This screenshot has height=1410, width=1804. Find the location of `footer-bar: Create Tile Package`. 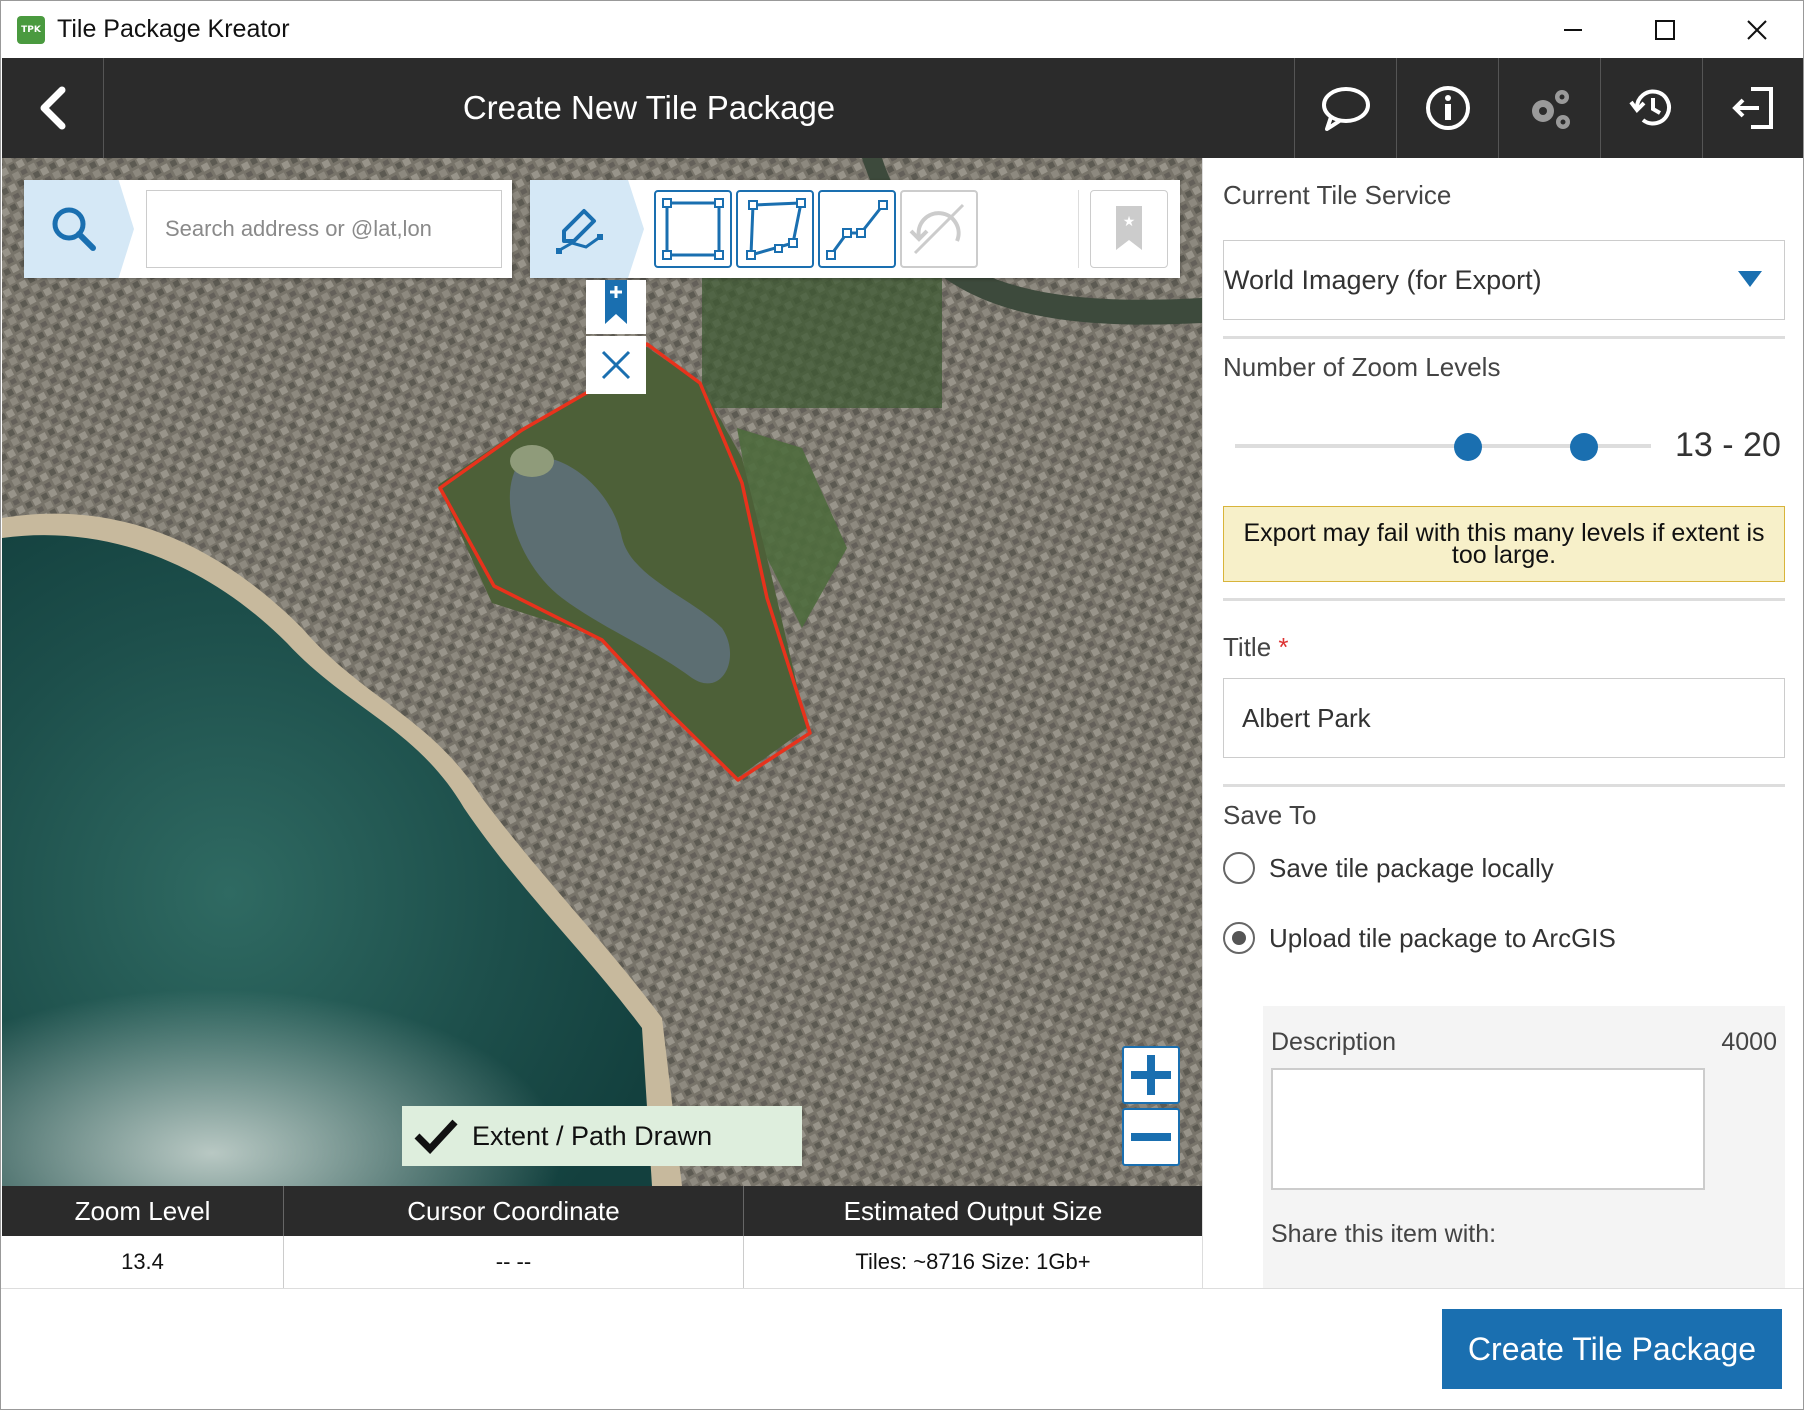

footer-bar: Create Tile Package is located at coordinates (902, 1349).